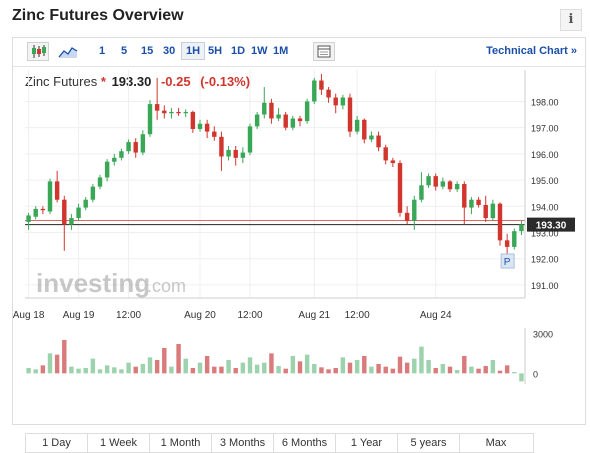 The image size is (590, 453). Describe the element at coordinates (280, 51) in the screenshot. I see `timeframe-1m: 1M` at that location.